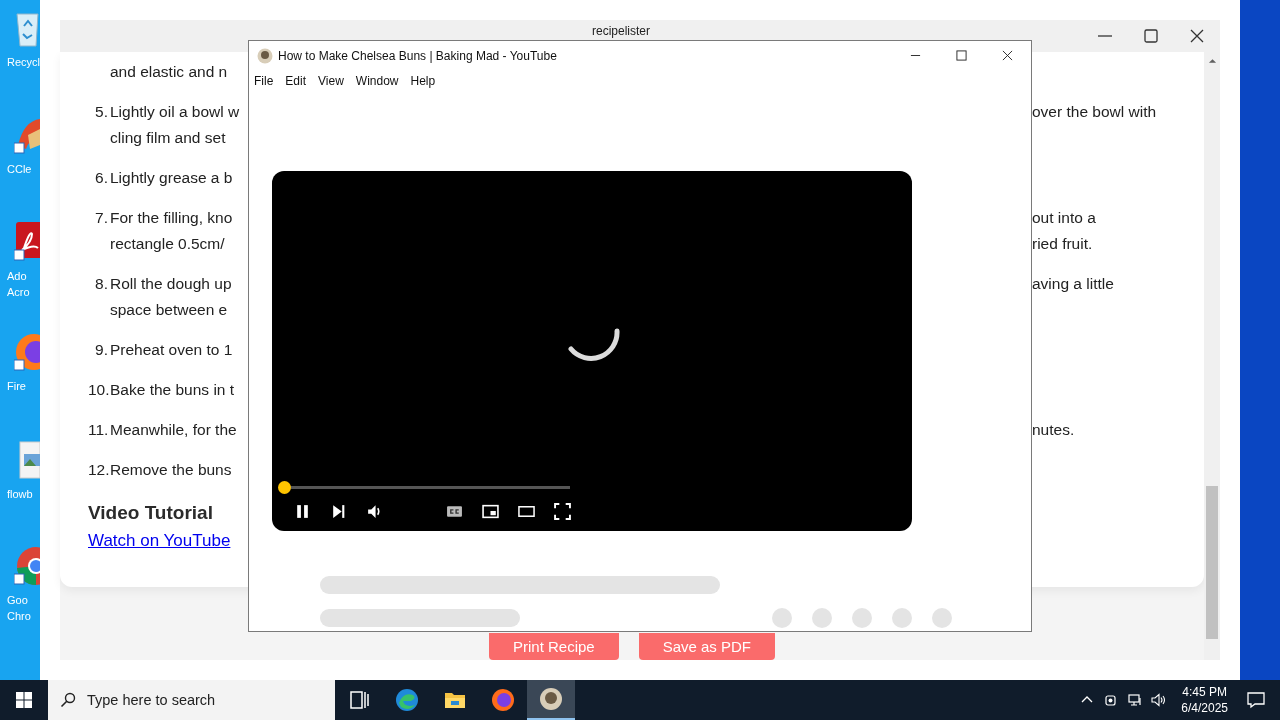 Image resolution: width=1280 pixels, height=720 pixels. What do you see at coordinates (377, 81) in the screenshot?
I see `menu-item: Window` at bounding box center [377, 81].